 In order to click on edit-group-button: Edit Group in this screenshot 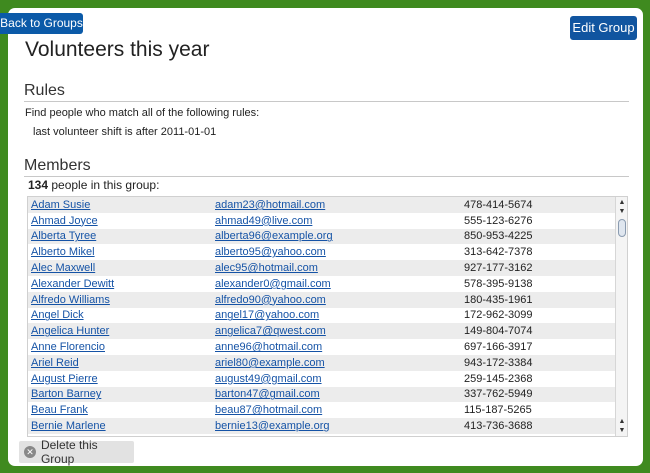, I will do `click(603, 28)`.